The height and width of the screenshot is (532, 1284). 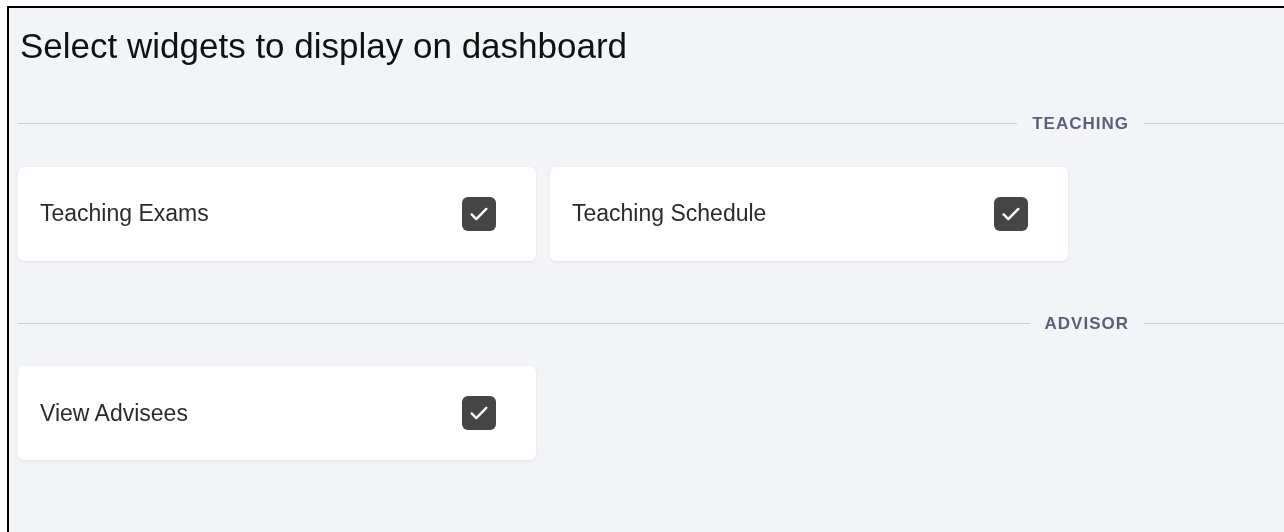 What do you see at coordinates (669, 214) in the screenshot?
I see `widget-label: Teaching Schedule` at bounding box center [669, 214].